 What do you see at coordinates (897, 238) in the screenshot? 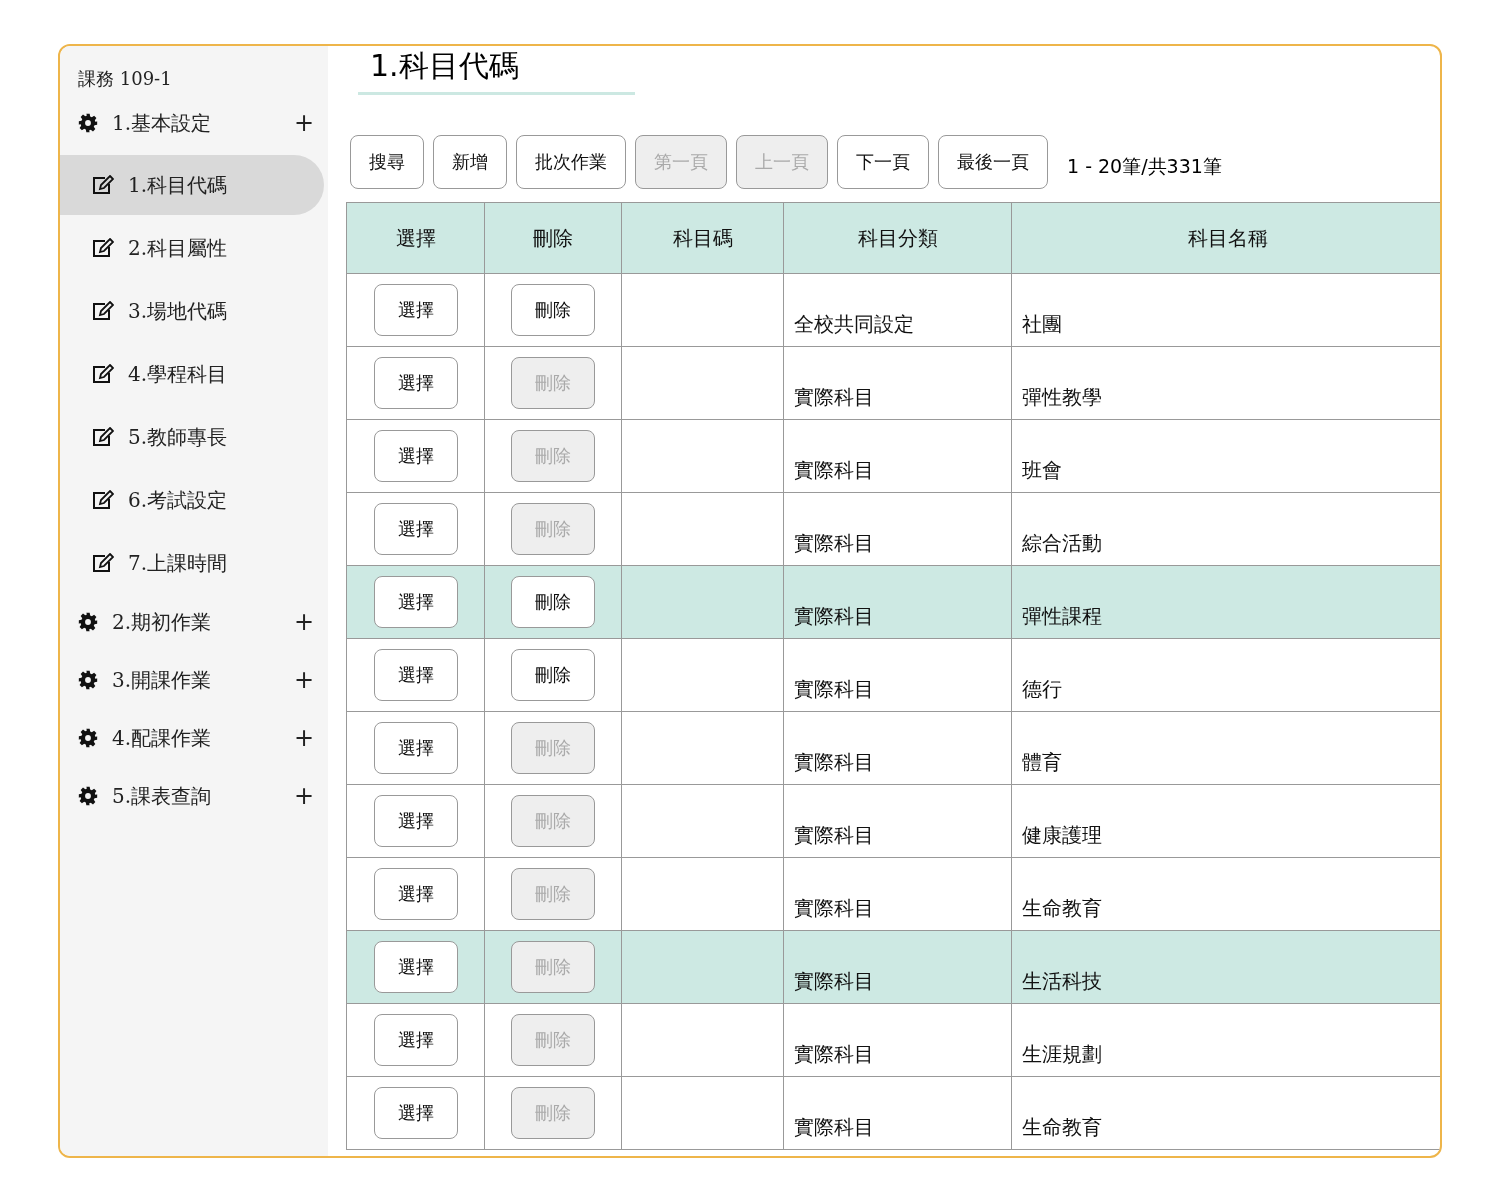
I see `column-header: 科目分類` at bounding box center [897, 238].